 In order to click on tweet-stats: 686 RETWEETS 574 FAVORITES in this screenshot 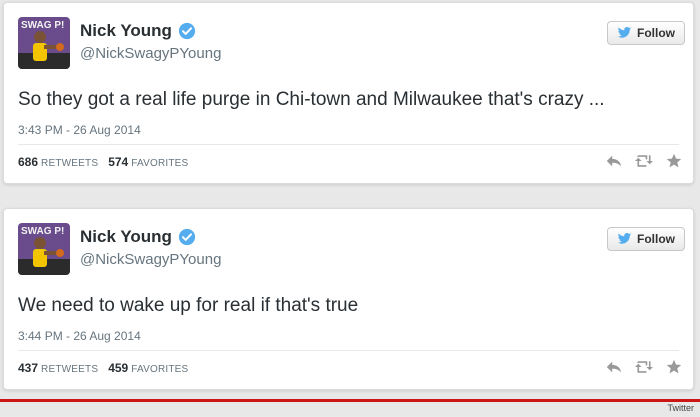, I will do `click(103, 162)`.